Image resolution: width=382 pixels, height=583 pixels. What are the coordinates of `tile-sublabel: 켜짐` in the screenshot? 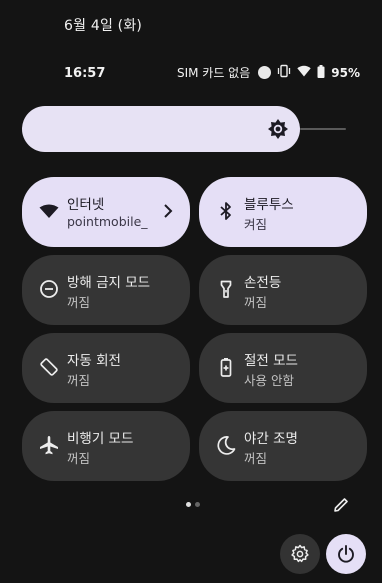 It's located at (256, 224).